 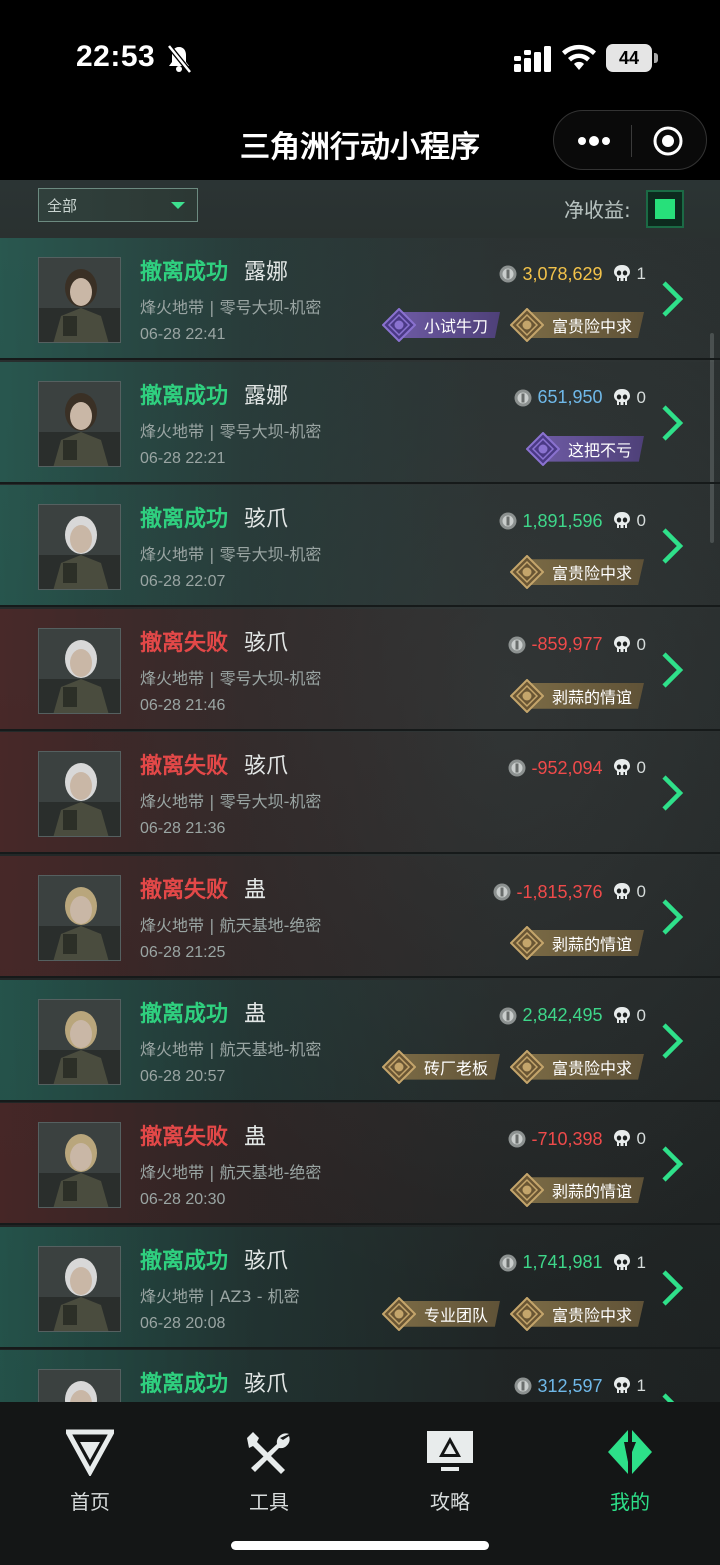 I want to click on match-time: 06-28 21:46, so click(x=183, y=705).